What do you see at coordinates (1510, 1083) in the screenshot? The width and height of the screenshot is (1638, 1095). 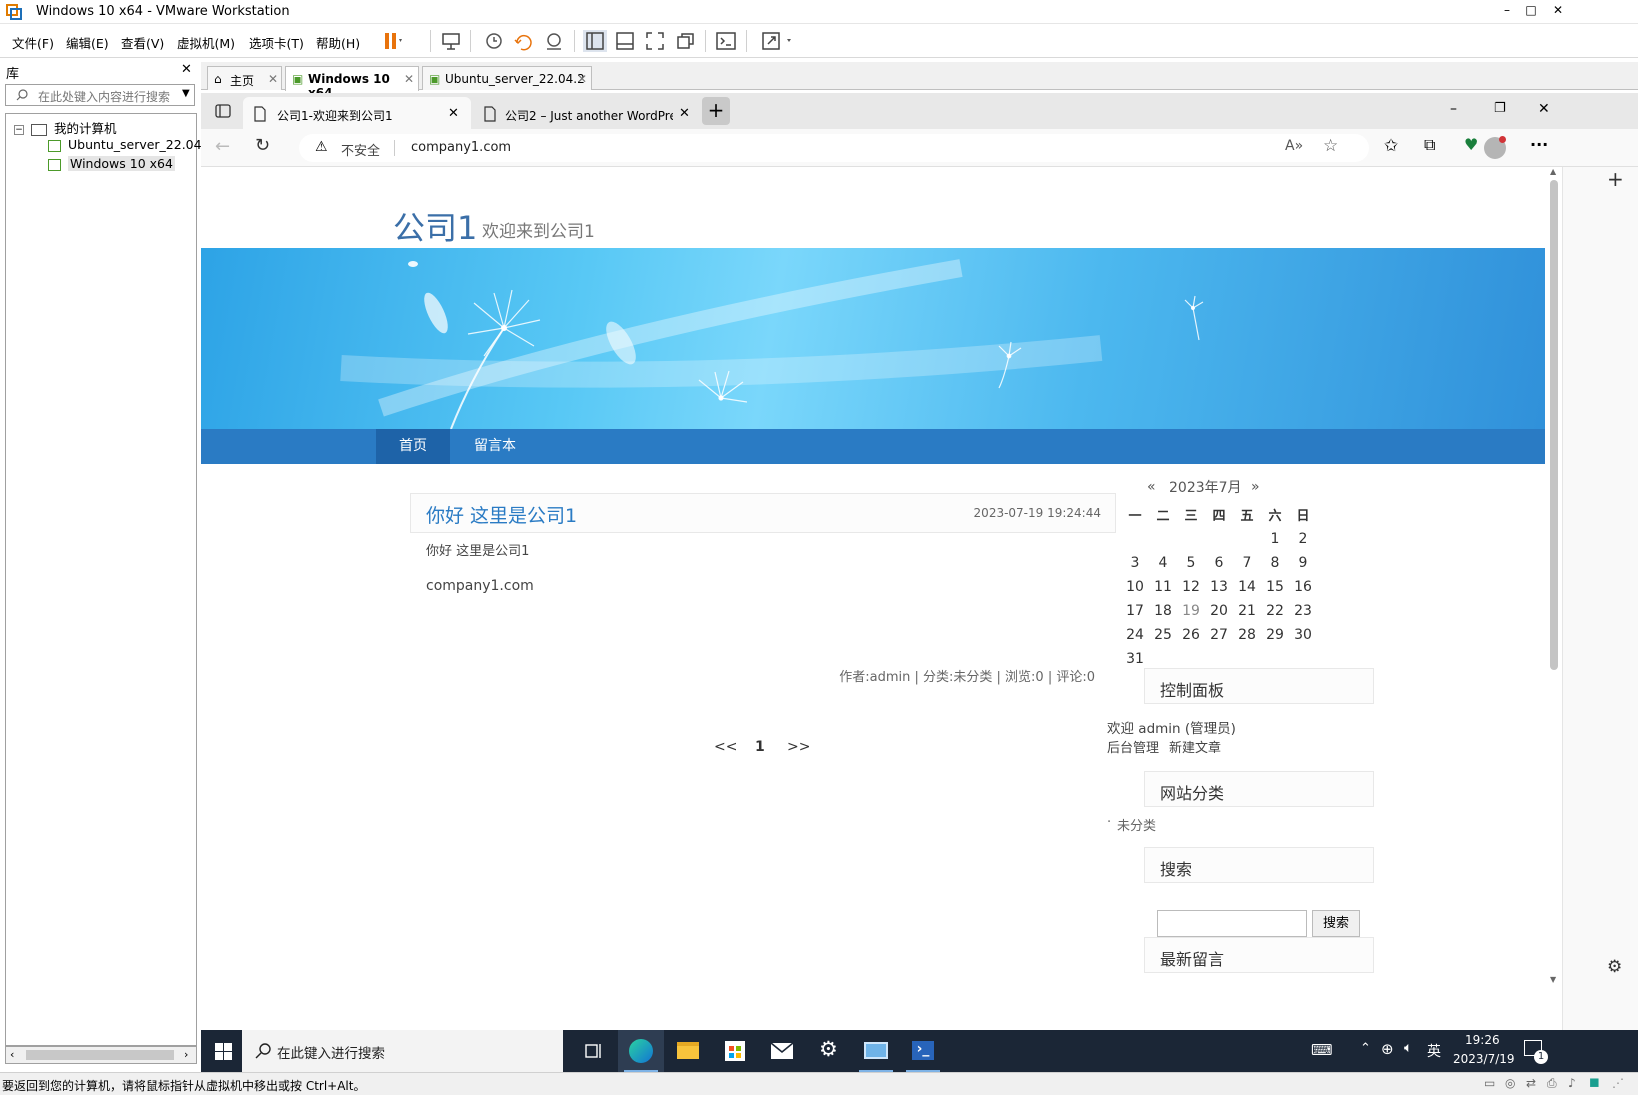 I see `cd-icon: ◎` at bounding box center [1510, 1083].